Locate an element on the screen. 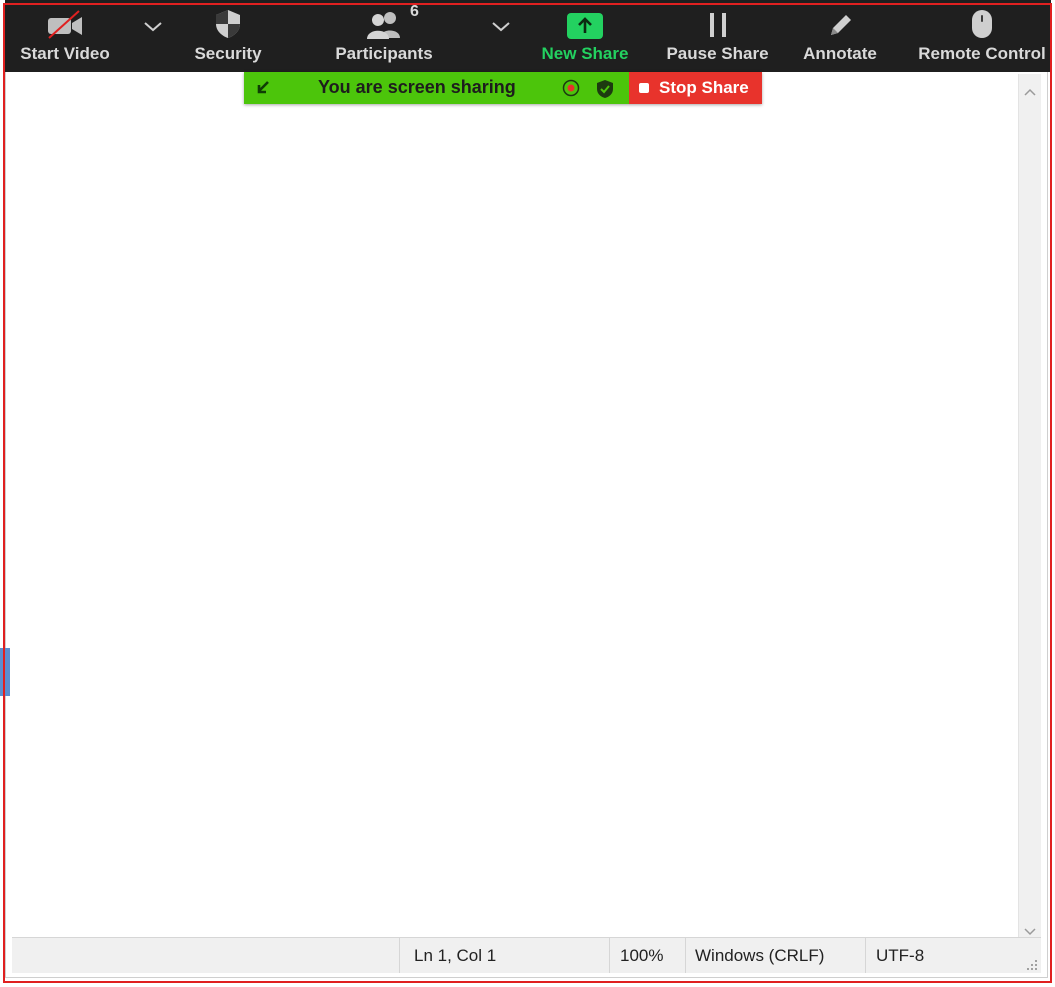 This screenshot has width=1055, height=987. remote-control-label: Remote Control is located at coordinates (982, 53).